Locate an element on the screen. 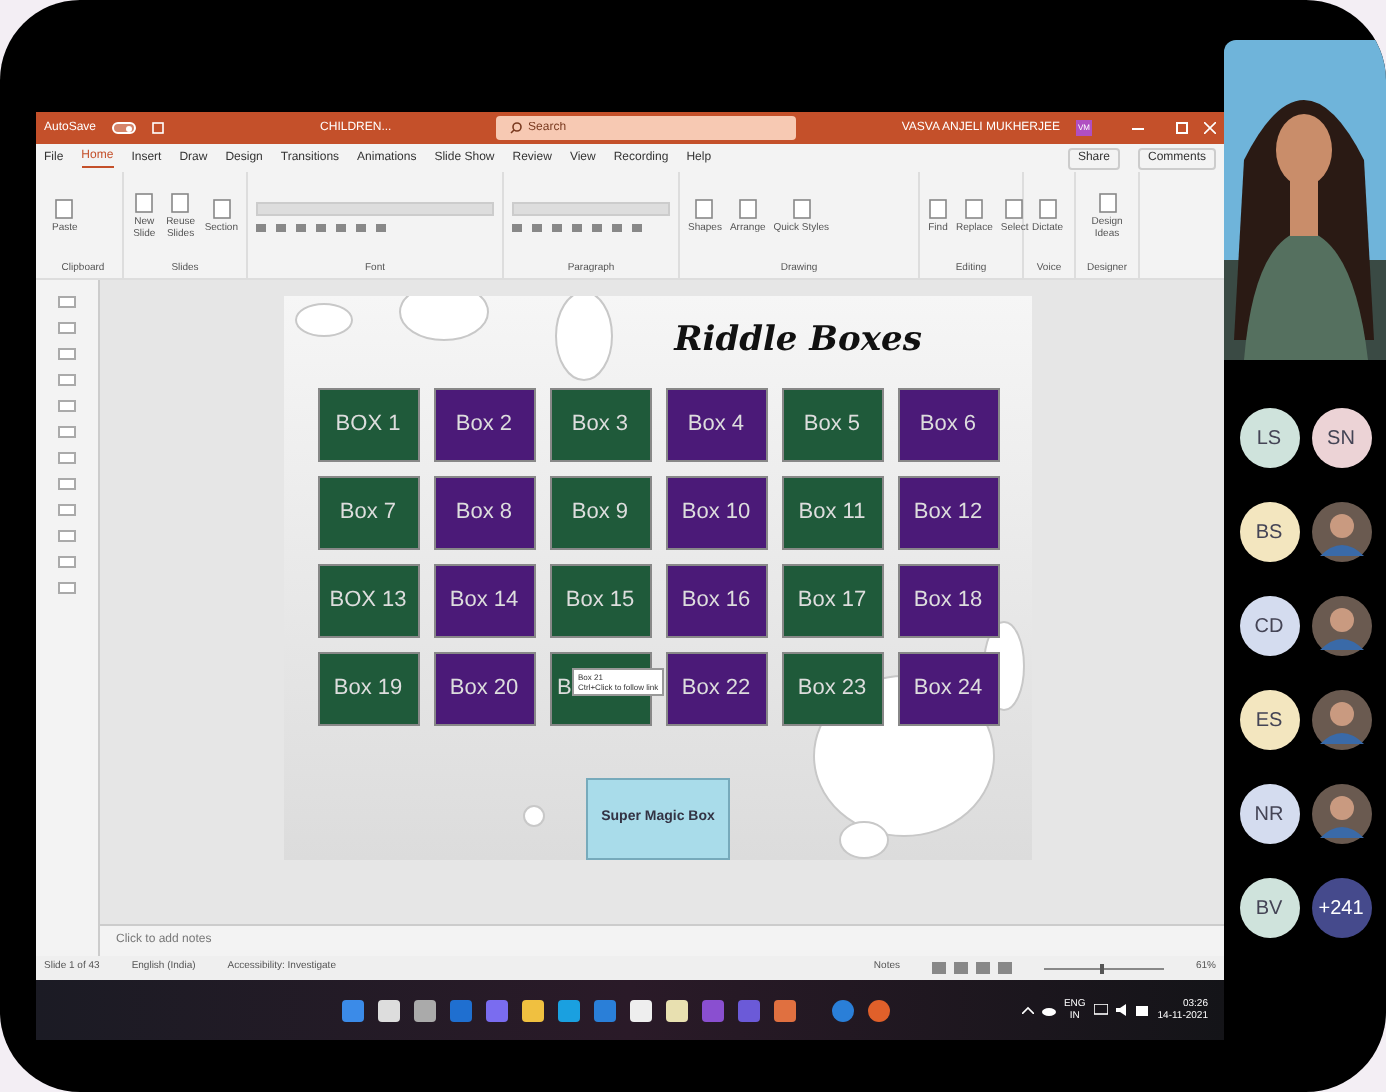 The height and width of the screenshot is (1092, 1386). speaker-icon is located at coordinates (1121, 1010).